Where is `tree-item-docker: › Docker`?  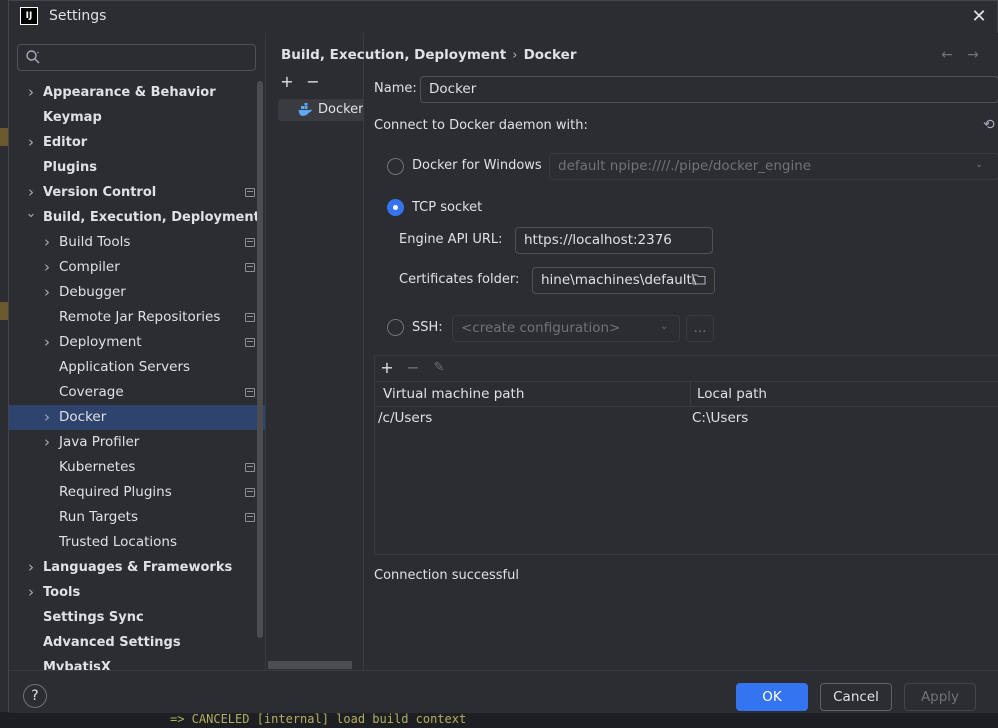 tree-item-docker: › Docker is located at coordinates (137, 417).